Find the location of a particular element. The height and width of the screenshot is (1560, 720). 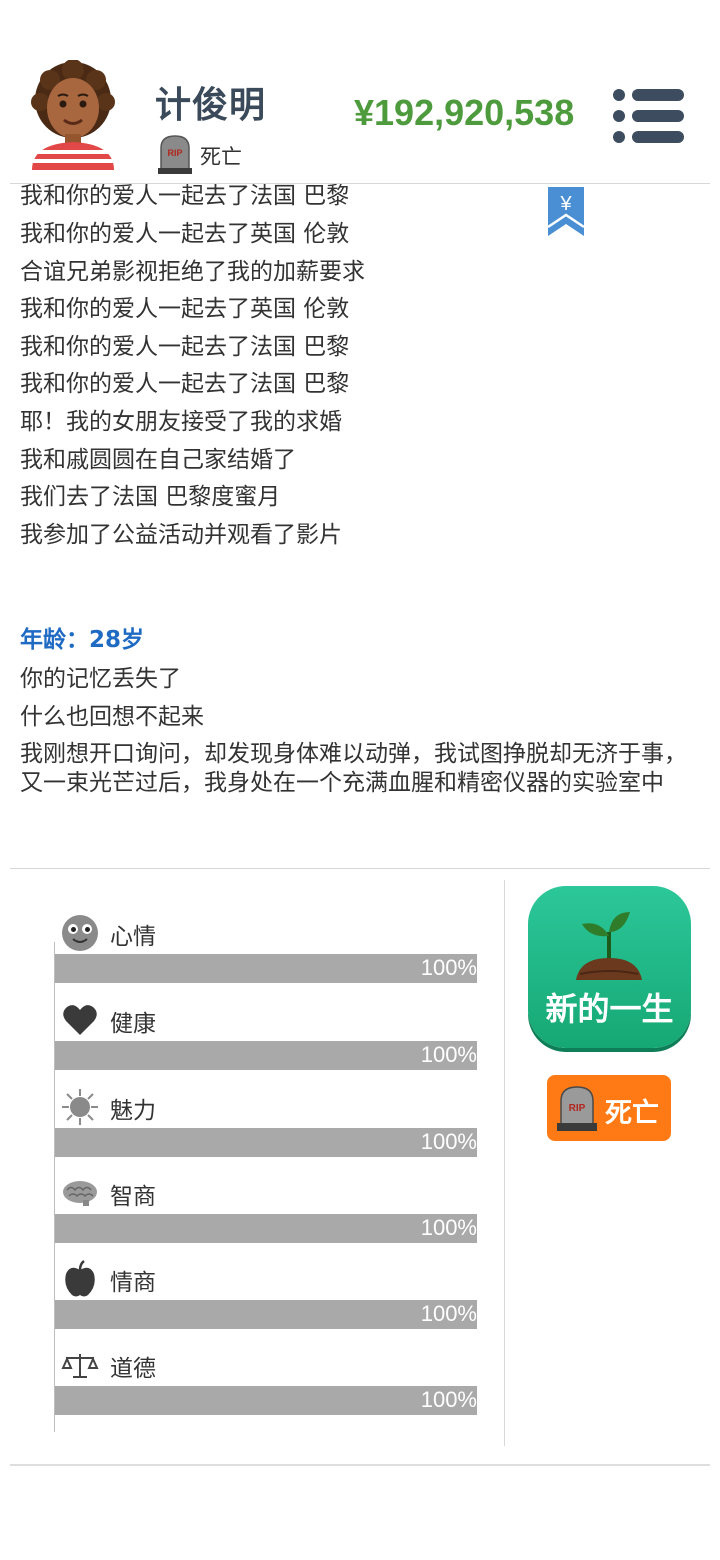

status-indicator: RIP 死亡 is located at coordinates (200, 154).